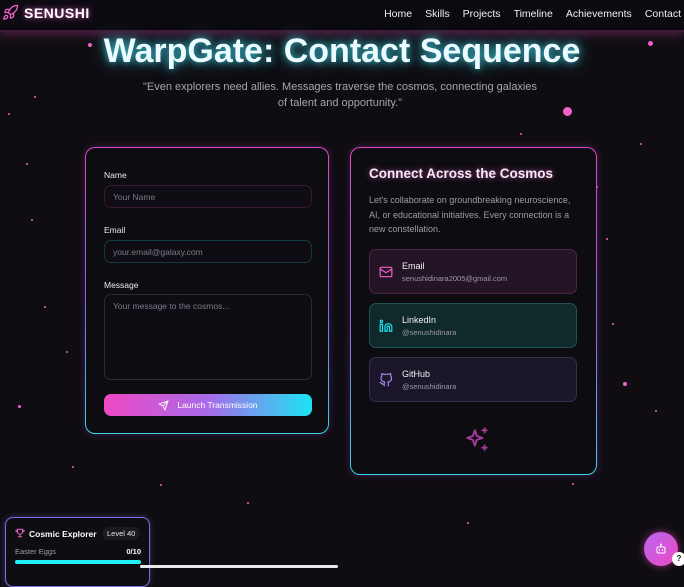 This screenshot has width=684, height=587. Describe the element at coordinates (342, 51) in the screenshot. I see `page-title: WarpGate: Contact Sequence` at that location.